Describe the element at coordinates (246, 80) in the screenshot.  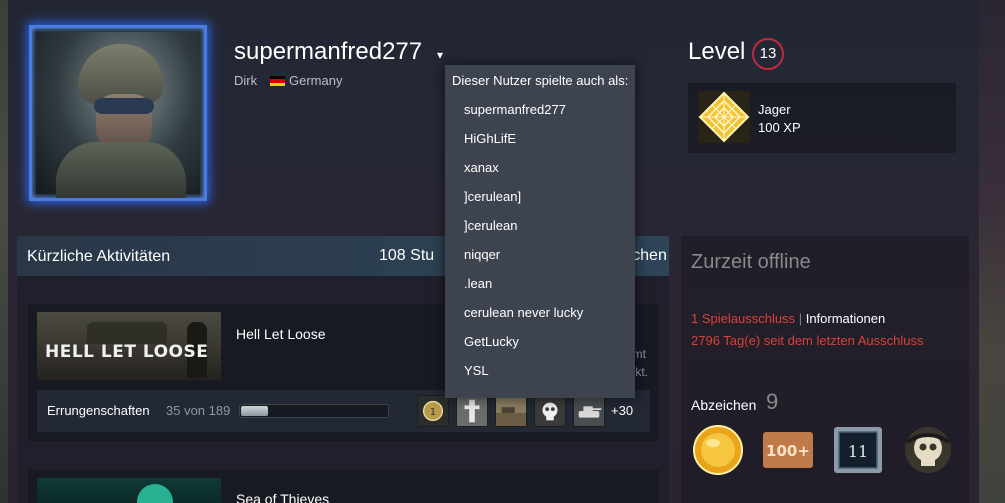
I see `profile-real-name: Dirk` at that location.